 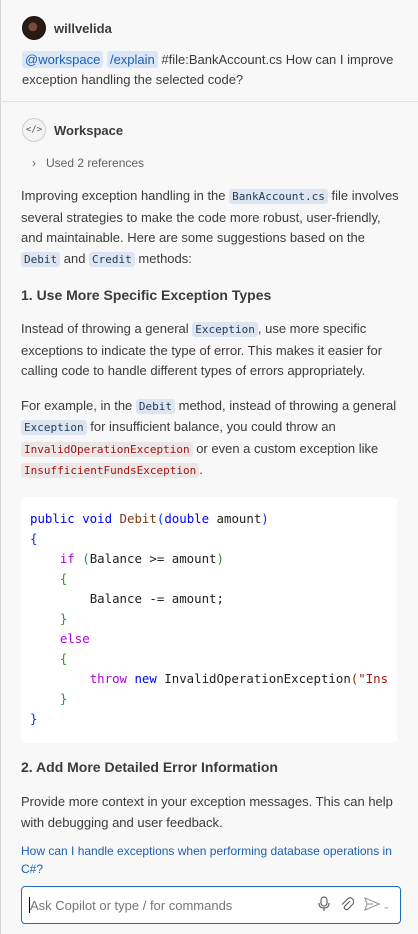 I want to click on code-token: throw, so click(x=112, y=678).